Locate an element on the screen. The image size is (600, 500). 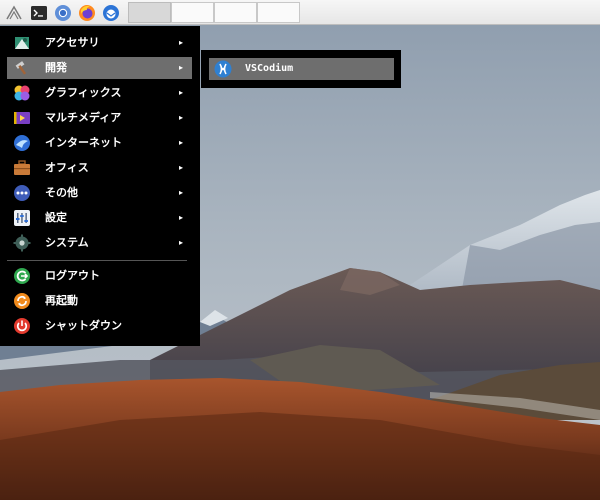
terminal-icon is located at coordinates (38, 12).